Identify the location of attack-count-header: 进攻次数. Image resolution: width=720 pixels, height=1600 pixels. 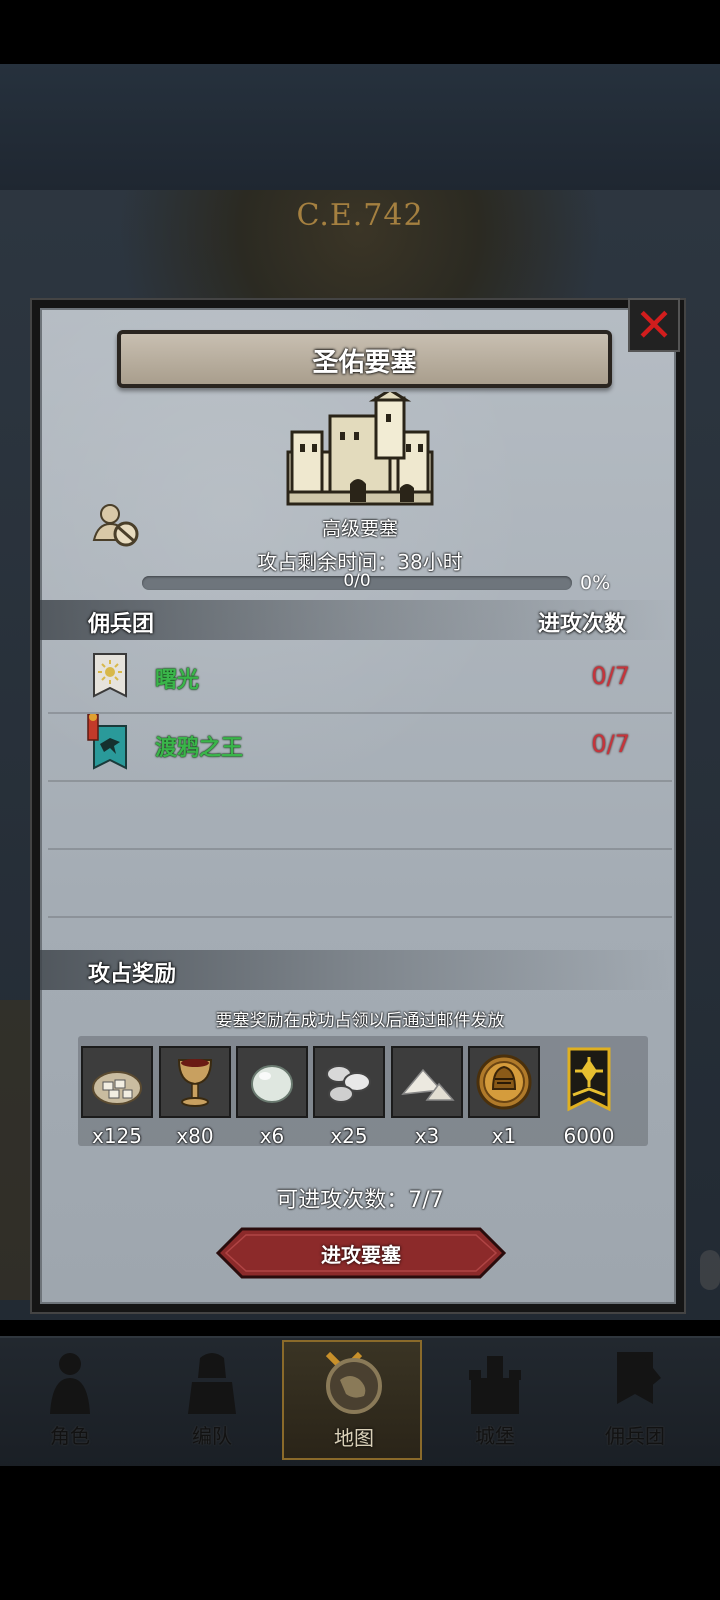
(582, 624).